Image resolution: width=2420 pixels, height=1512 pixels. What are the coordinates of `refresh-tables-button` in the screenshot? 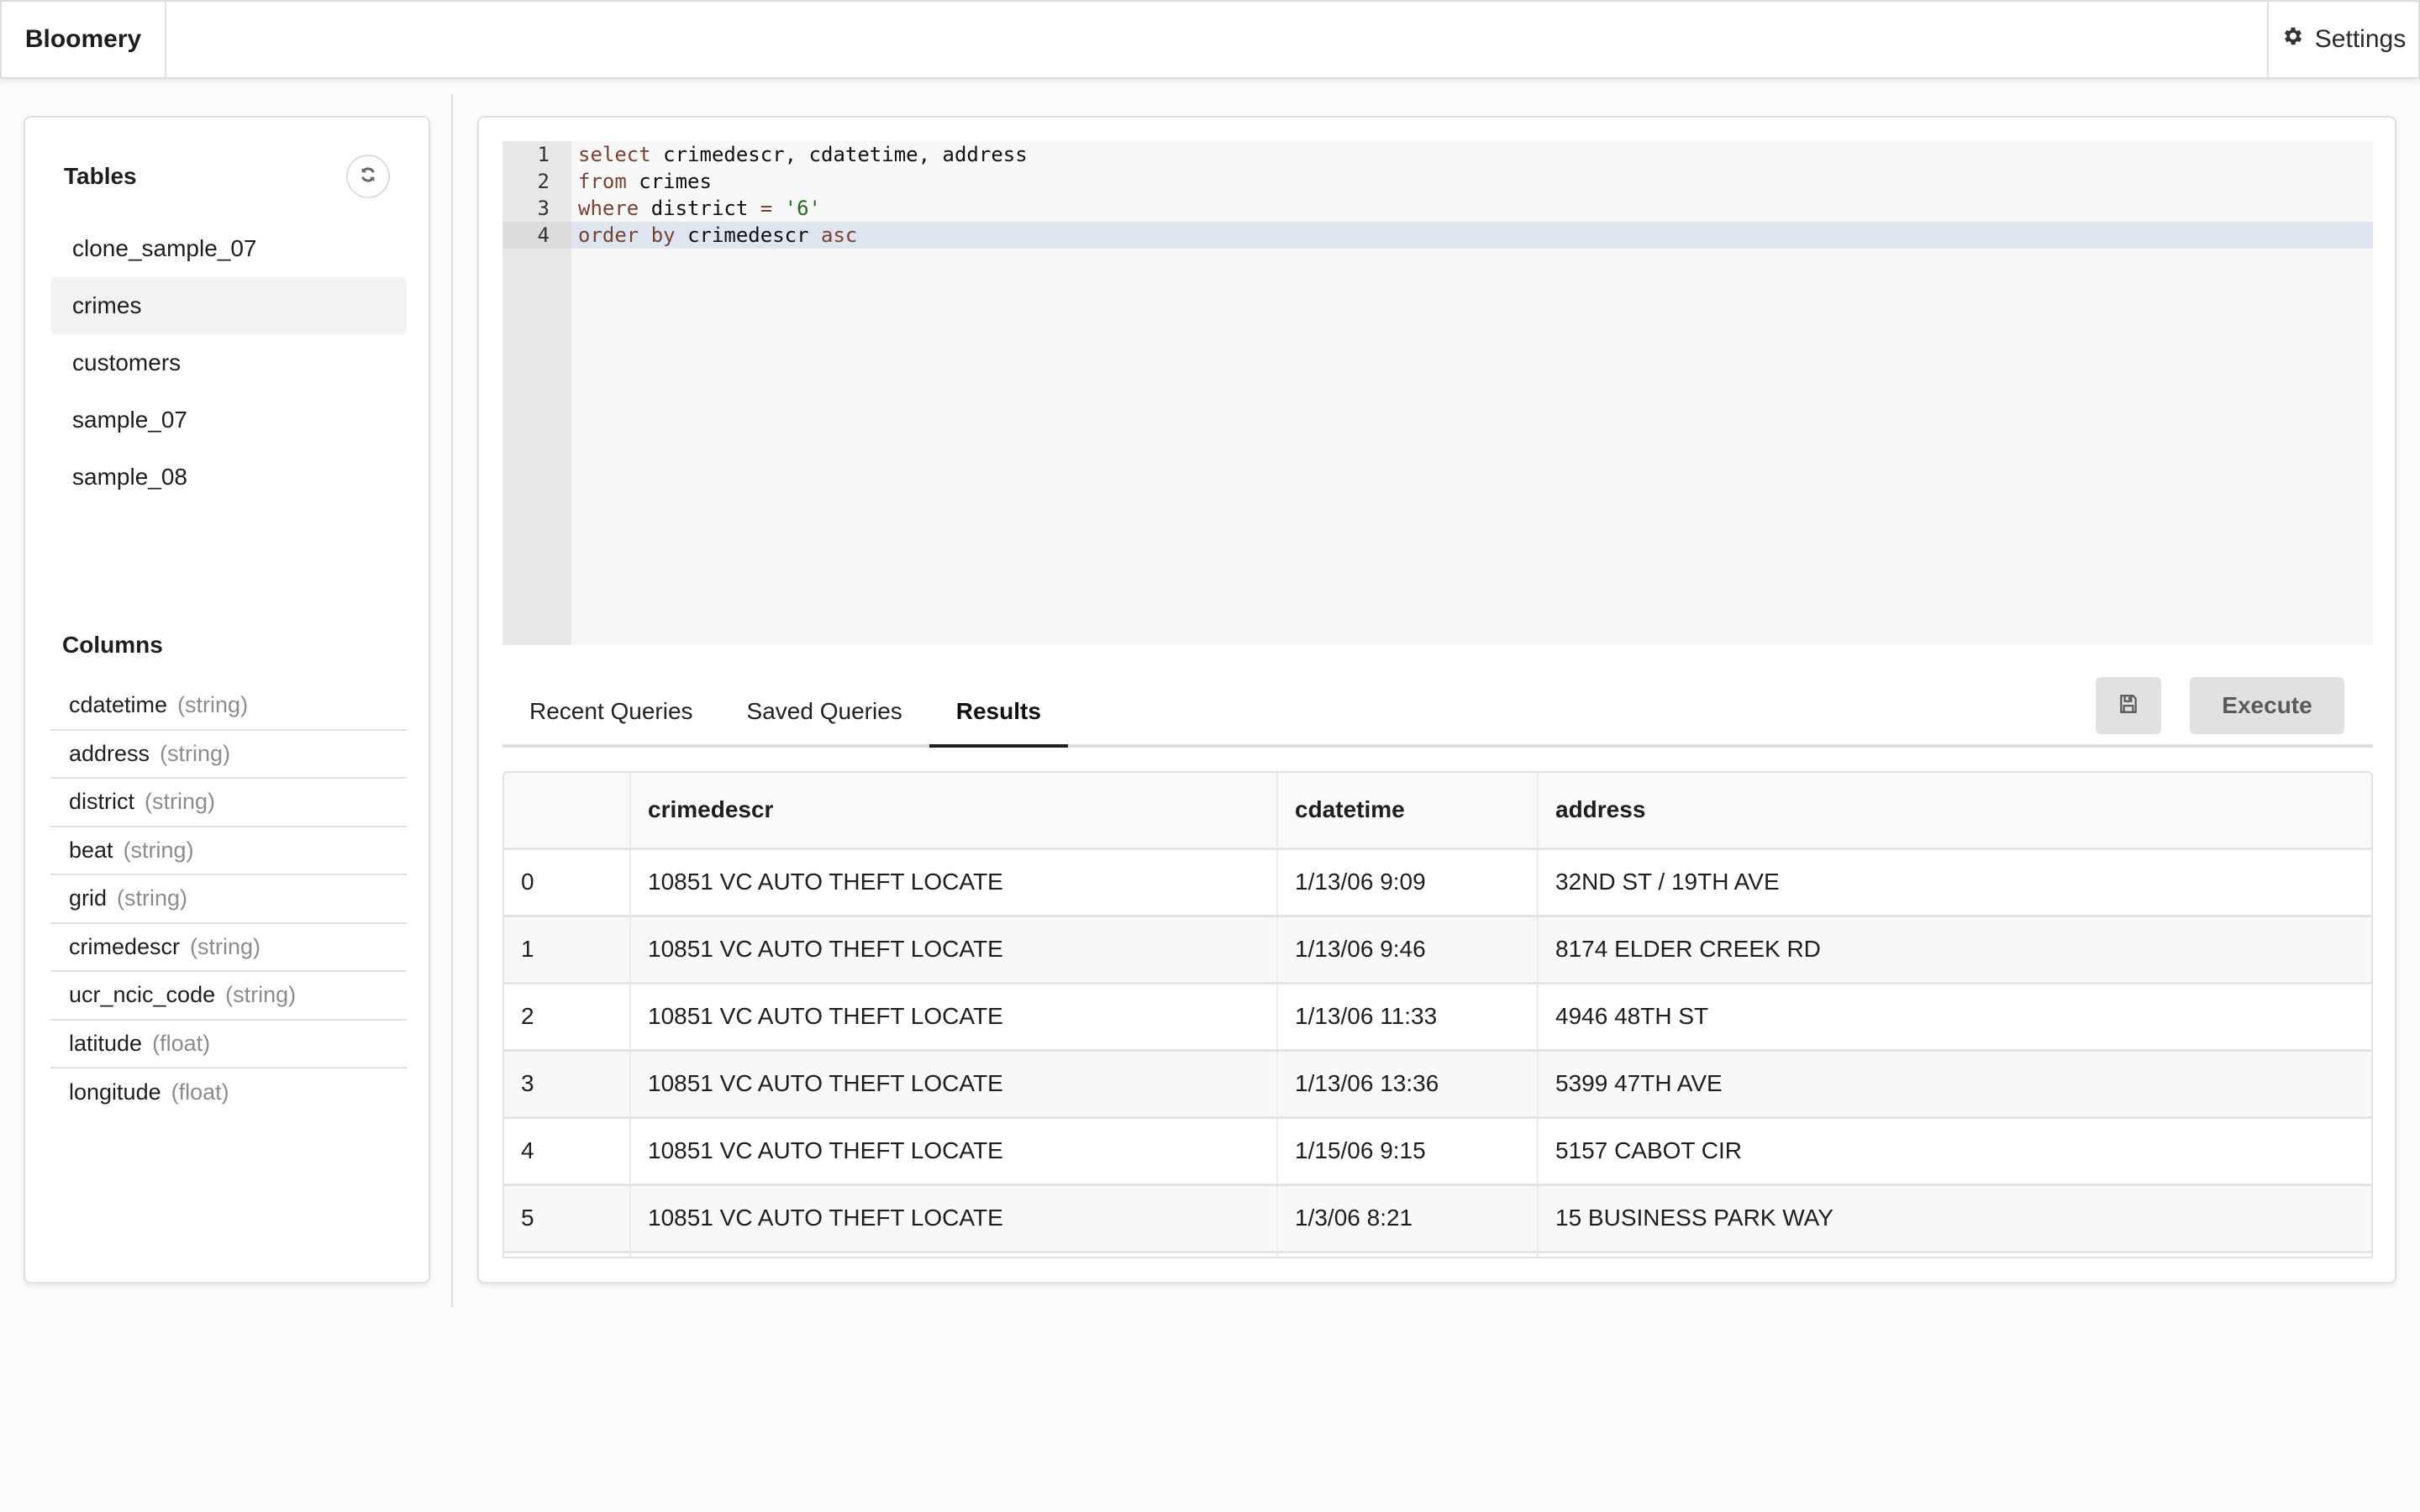 It's located at (368, 176).